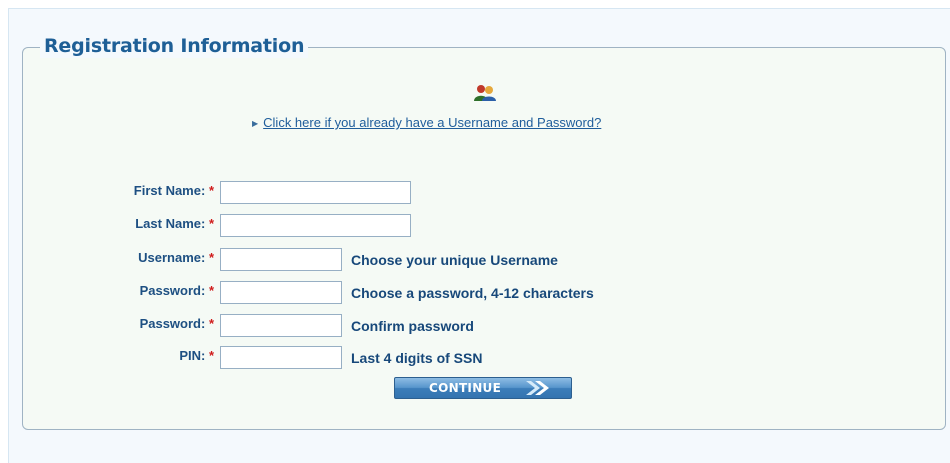 The image size is (950, 463). Describe the element at coordinates (281, 357) in the screenshot. I see `pin-field` at that location.